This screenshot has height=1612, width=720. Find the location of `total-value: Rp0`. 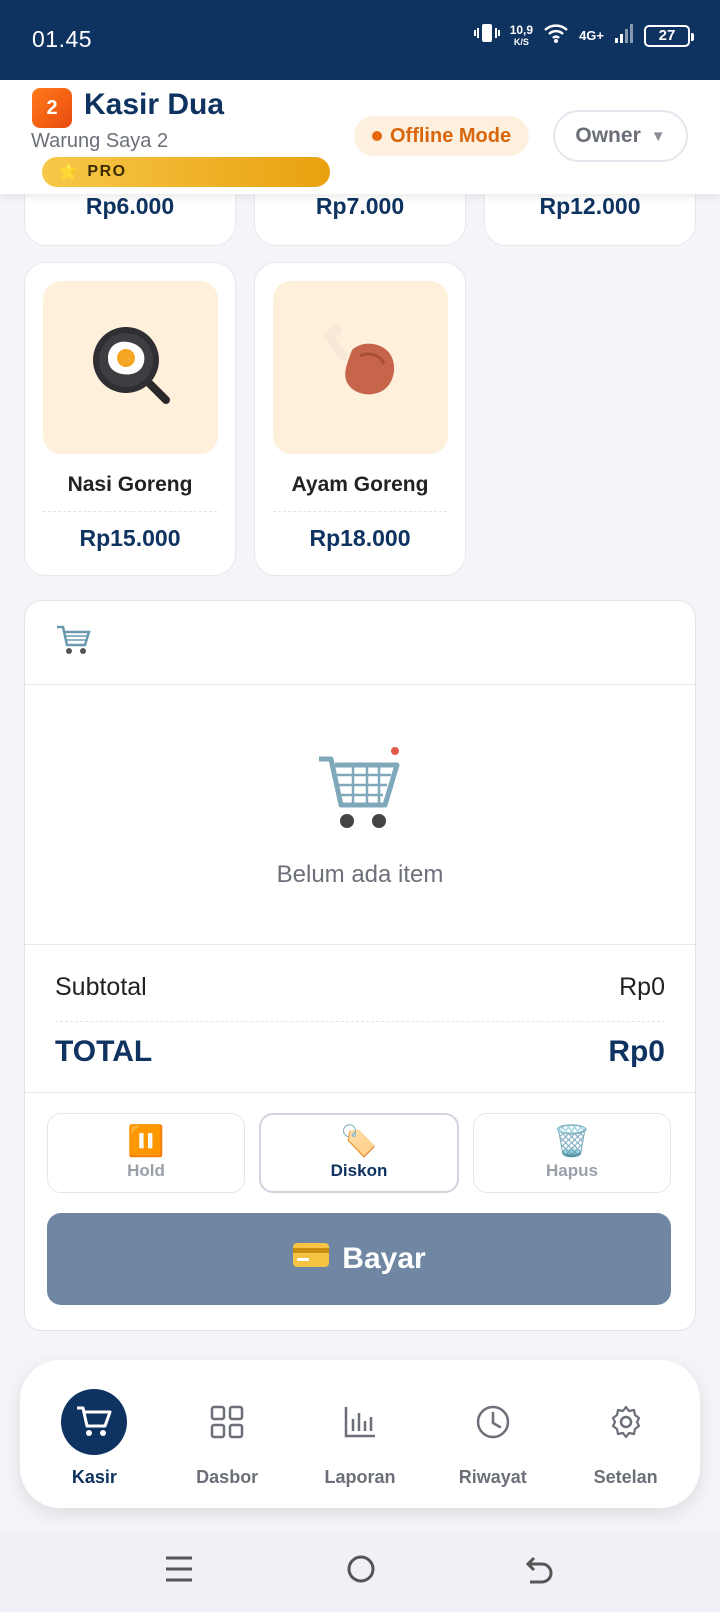

total-value: Rp0 is located at coordinates (636, 1051).